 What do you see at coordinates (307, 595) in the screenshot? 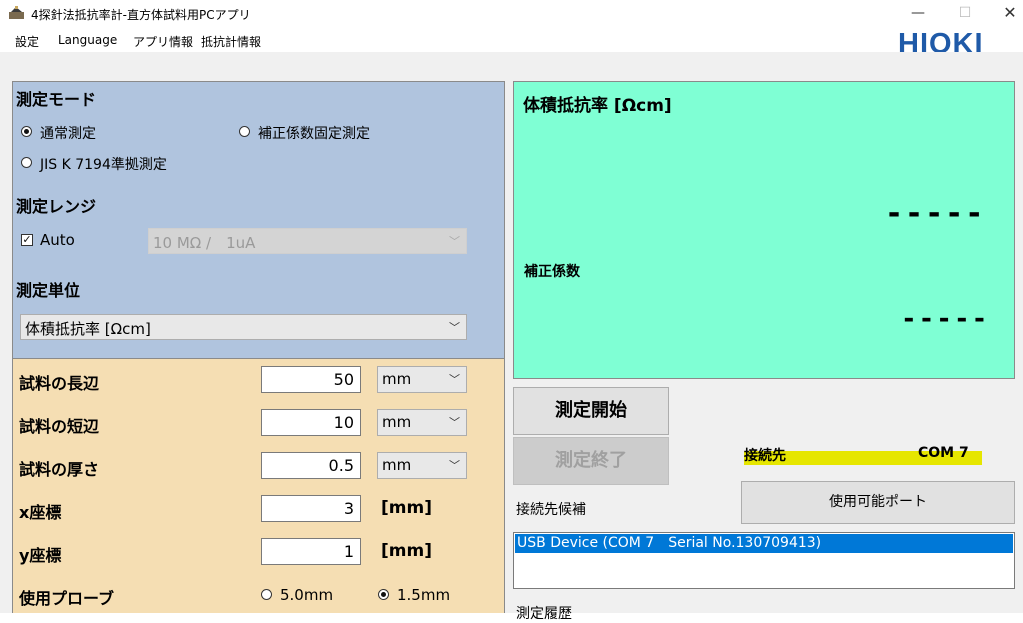
I see `probe-5mm-label: 5.0mm` at bounding box center [307, 595].